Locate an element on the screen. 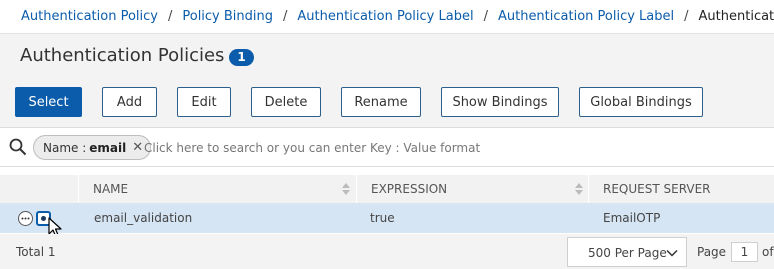 This screenshot has width=774, height=269. cell-name: email_validation is located at coordinates (143, 218).